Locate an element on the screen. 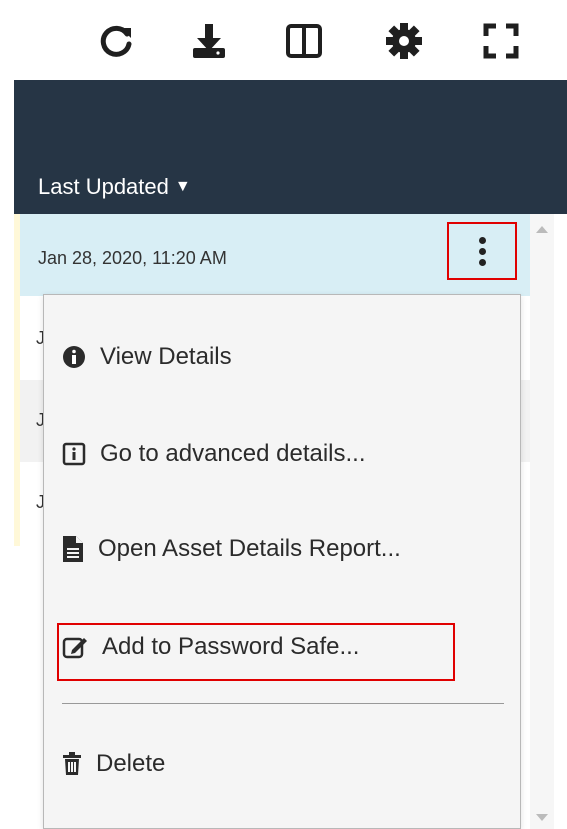 This screenshot has width=567, height=829. toolbar is located at coordinates (283, 41).